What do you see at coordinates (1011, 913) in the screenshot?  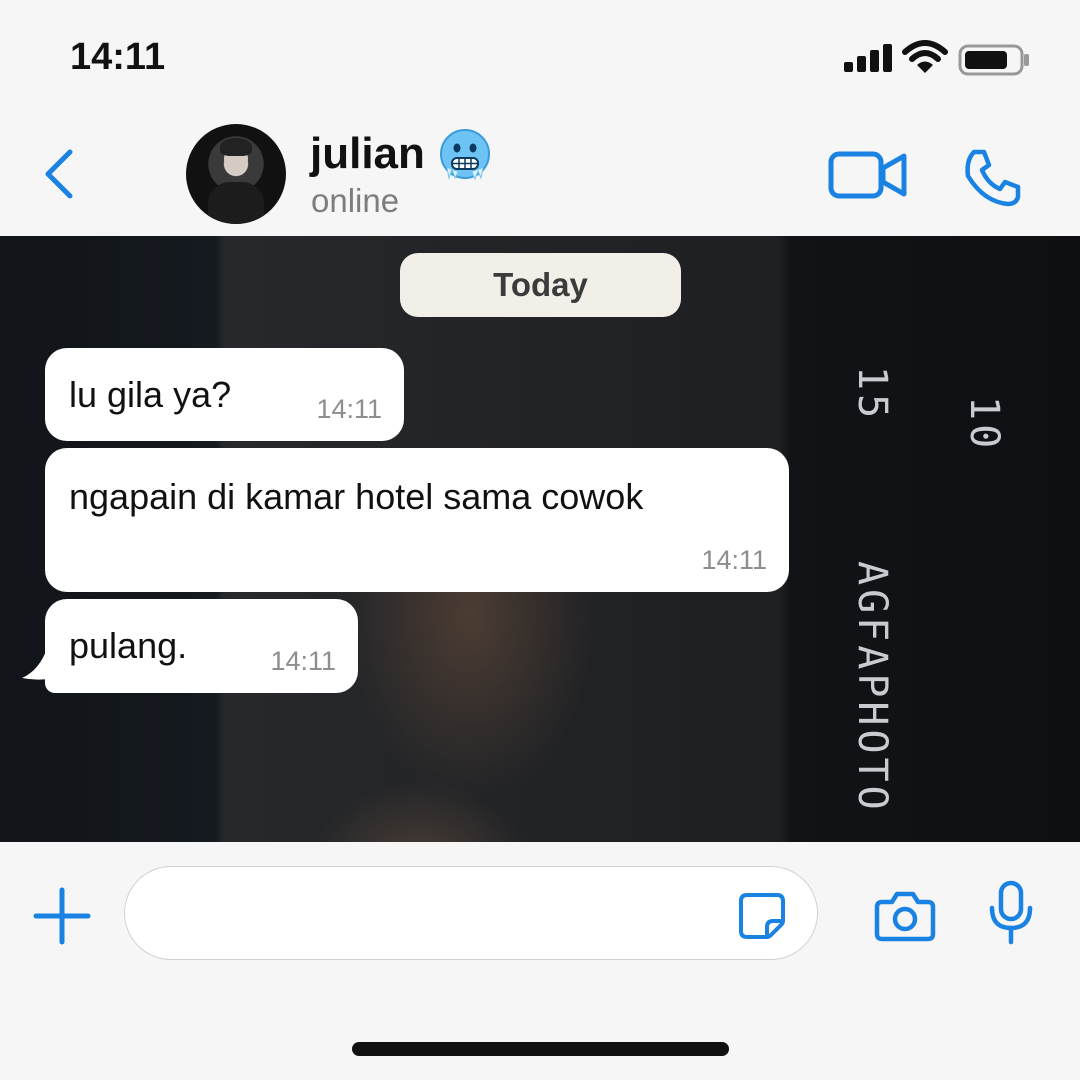 I see `microphone-icon` at bounding box center [1011, 913].